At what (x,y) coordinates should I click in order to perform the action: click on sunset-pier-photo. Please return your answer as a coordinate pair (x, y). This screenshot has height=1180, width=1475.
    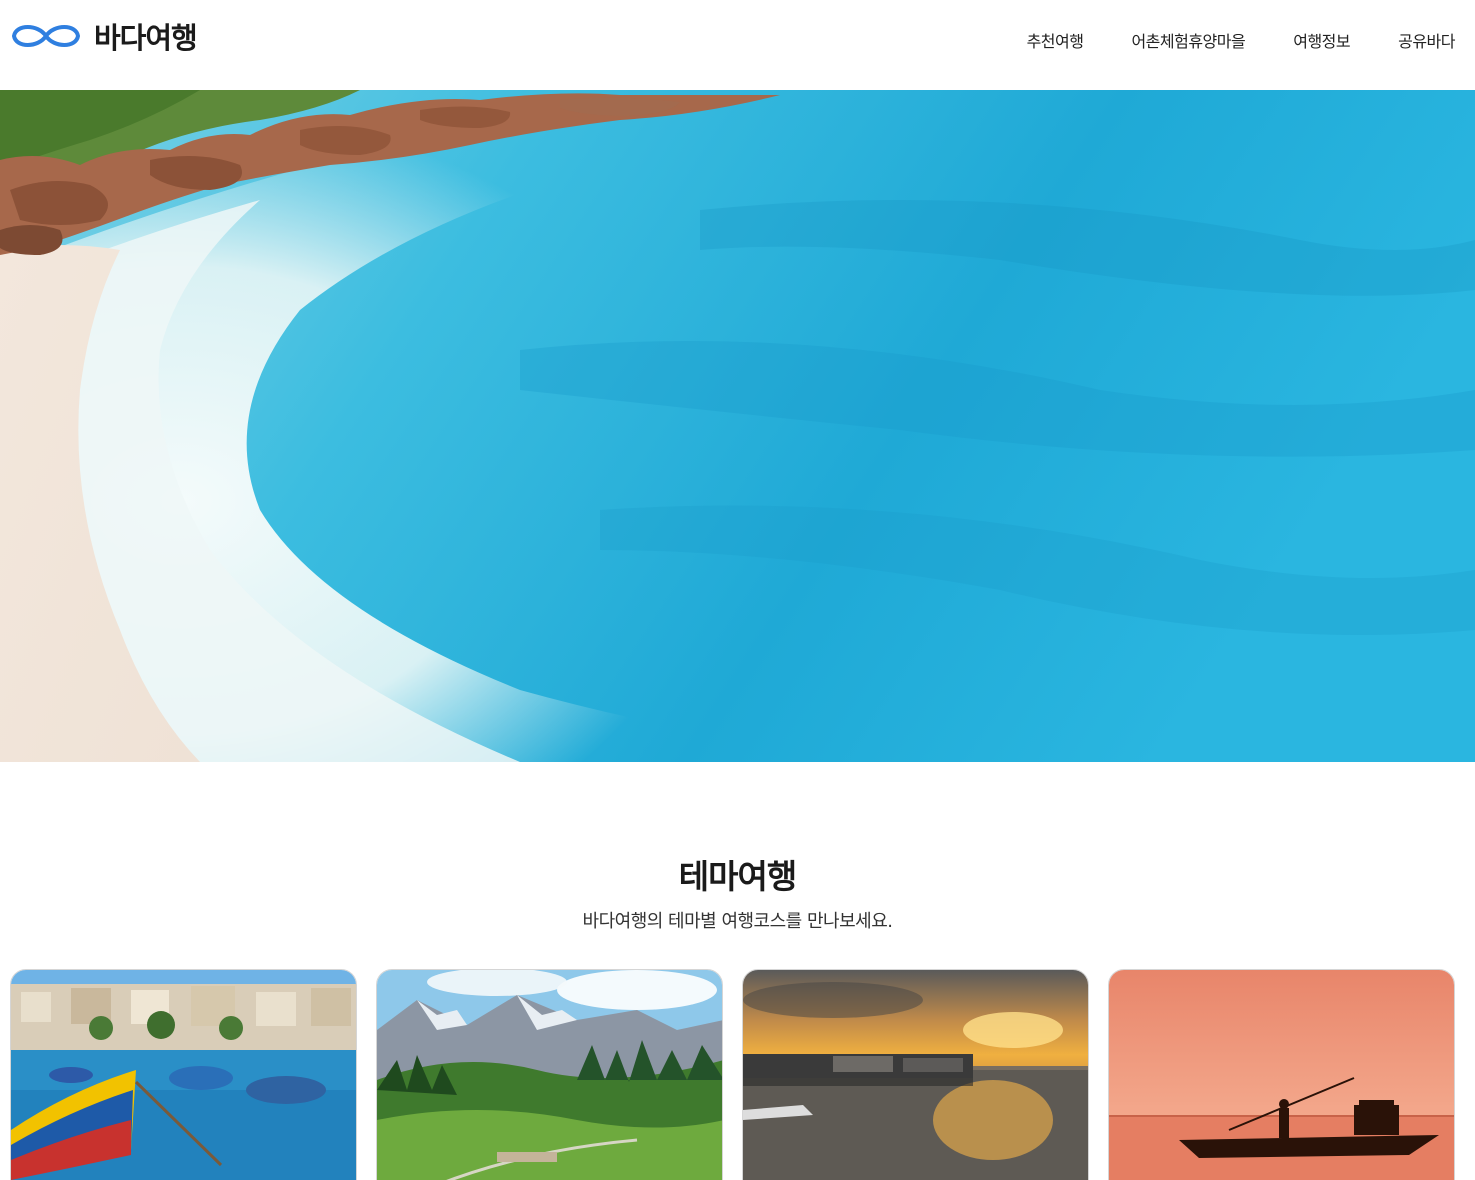
    Looking at the image, I should click on (915, 1075).